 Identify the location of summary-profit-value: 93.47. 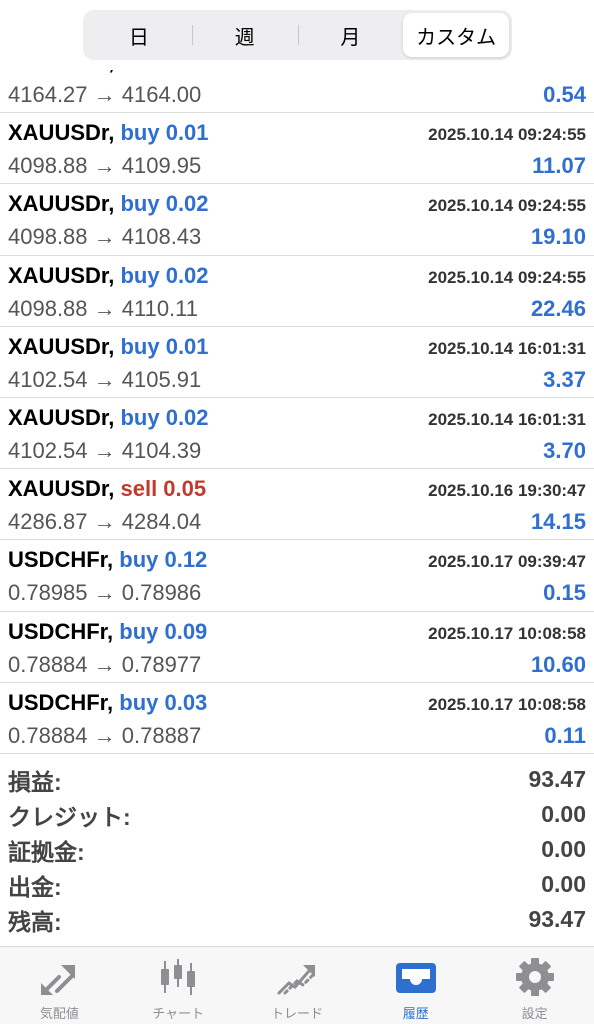
(557, 779).